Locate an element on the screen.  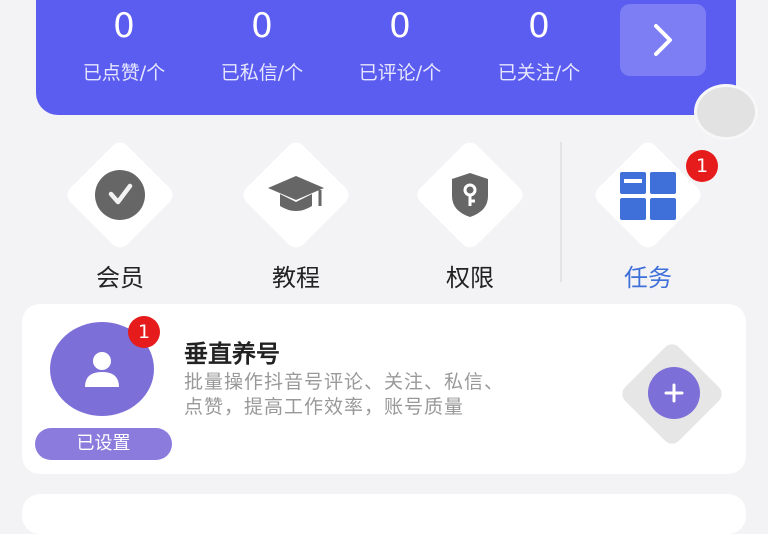
stat-label: 已评论/个 is located at coordinates (400, 73).